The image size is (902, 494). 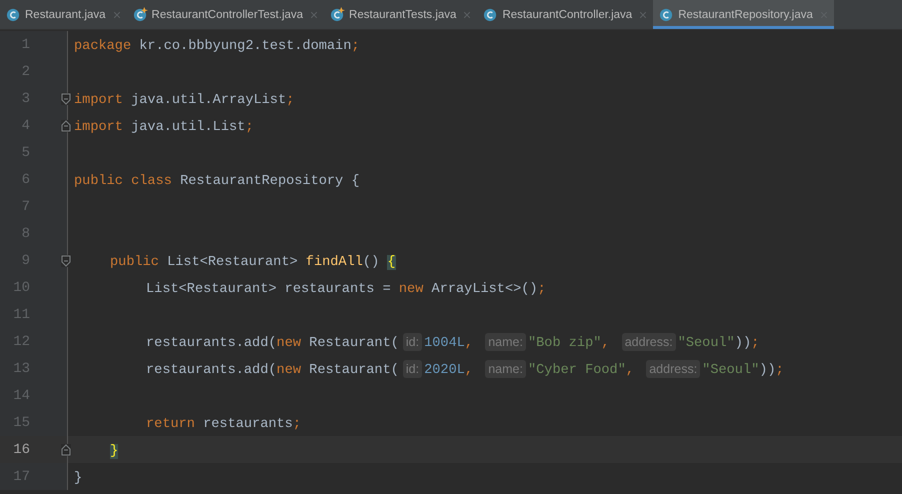 I want to click on code-line: import java.util.List;, so click(x=164, y=127).